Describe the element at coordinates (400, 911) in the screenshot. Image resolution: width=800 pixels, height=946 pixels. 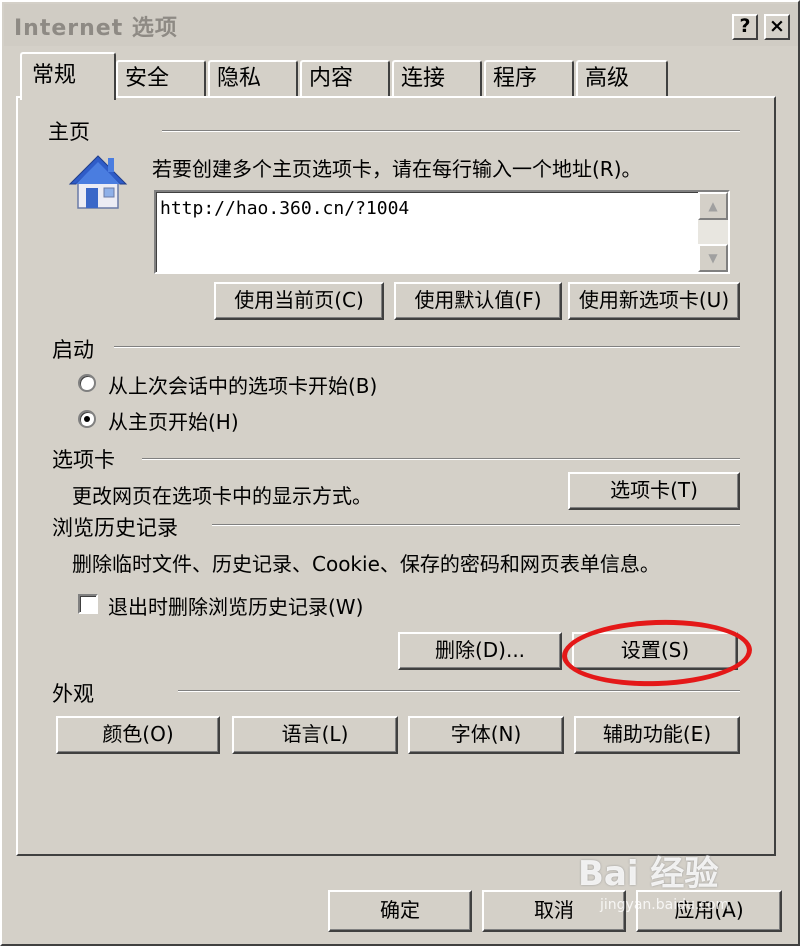
I see `ok-button: 确定` at that location.